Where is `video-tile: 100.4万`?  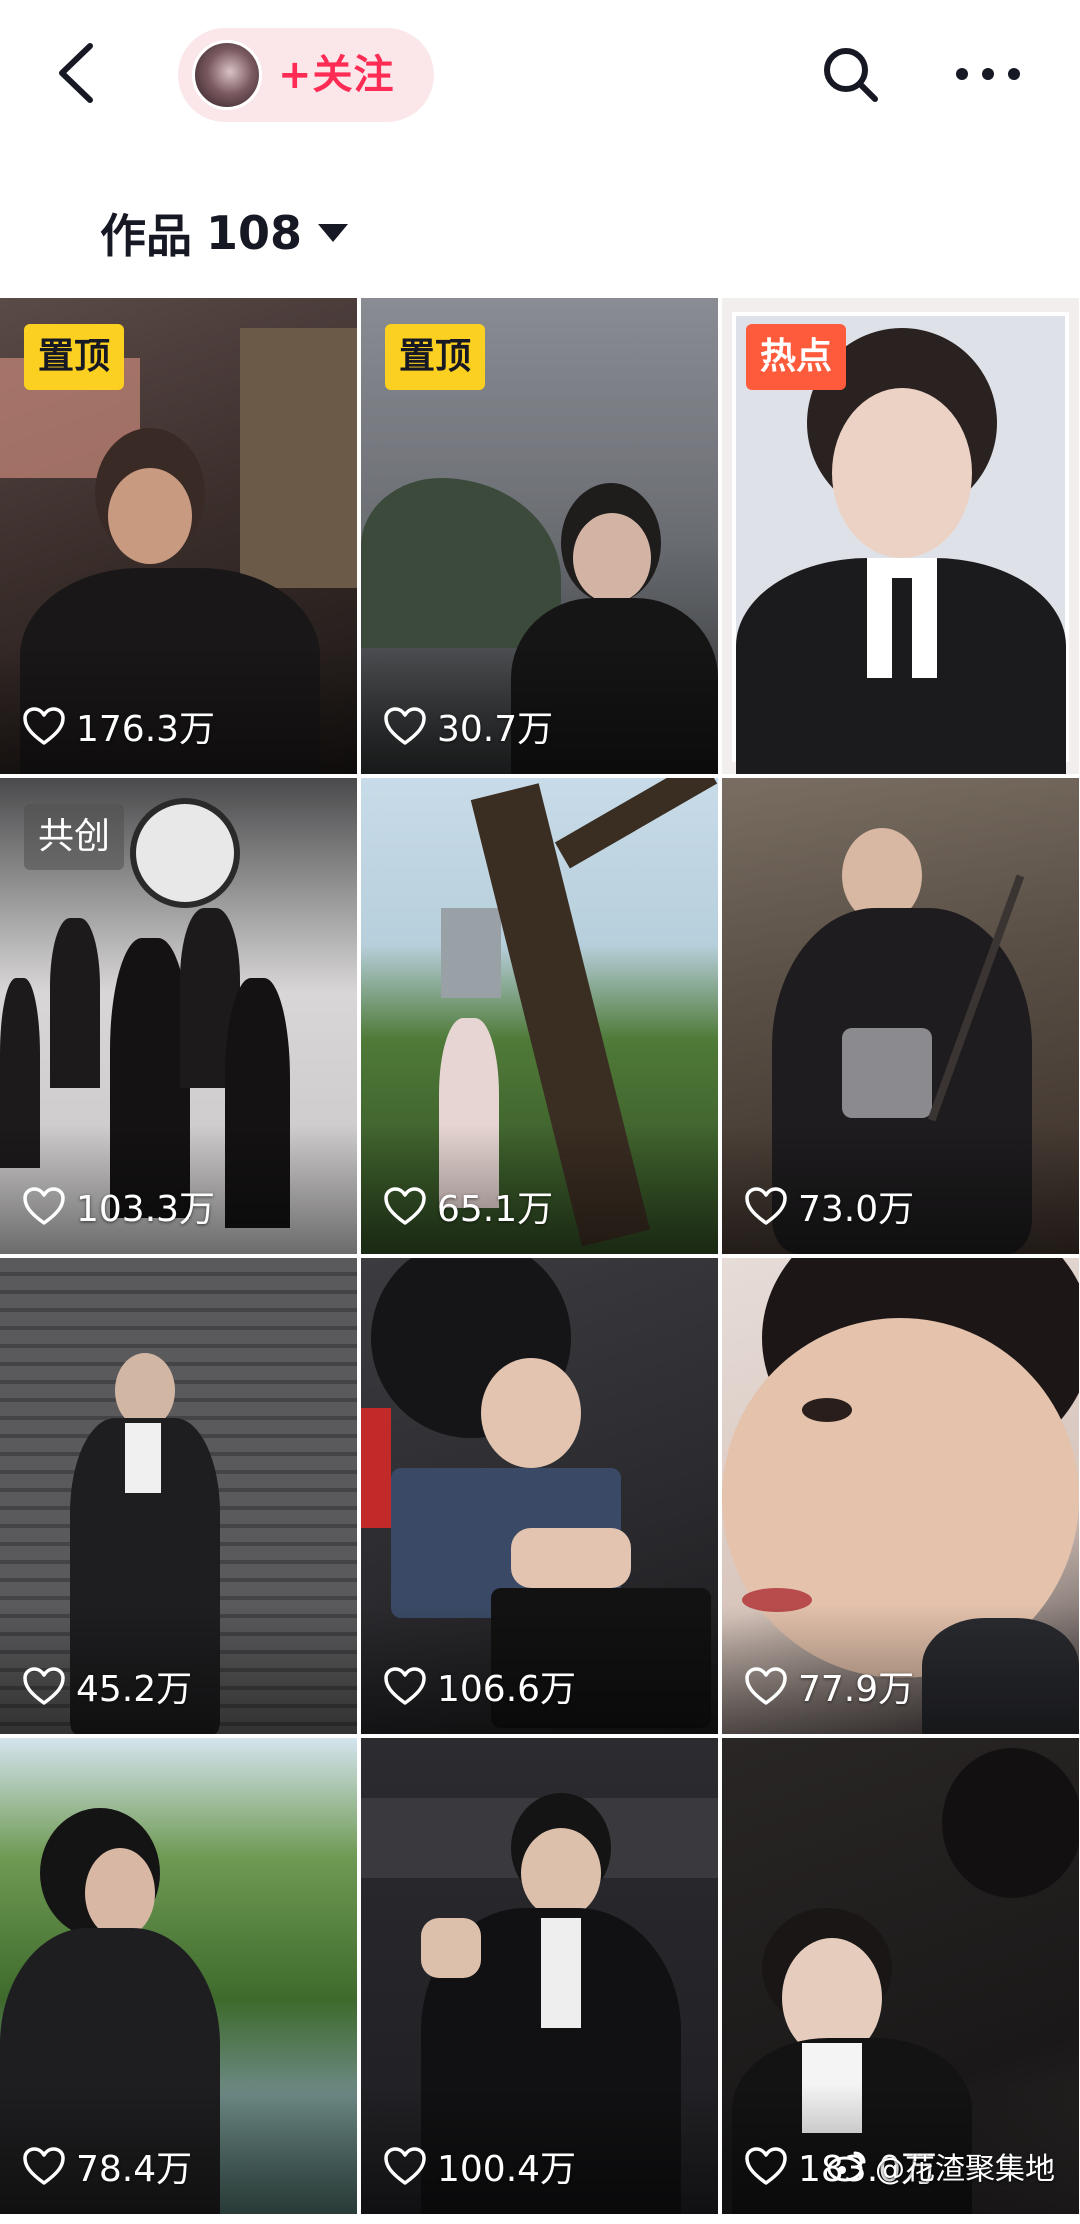 video-tile: 100.4万 is located at coordinates (539, 1976).